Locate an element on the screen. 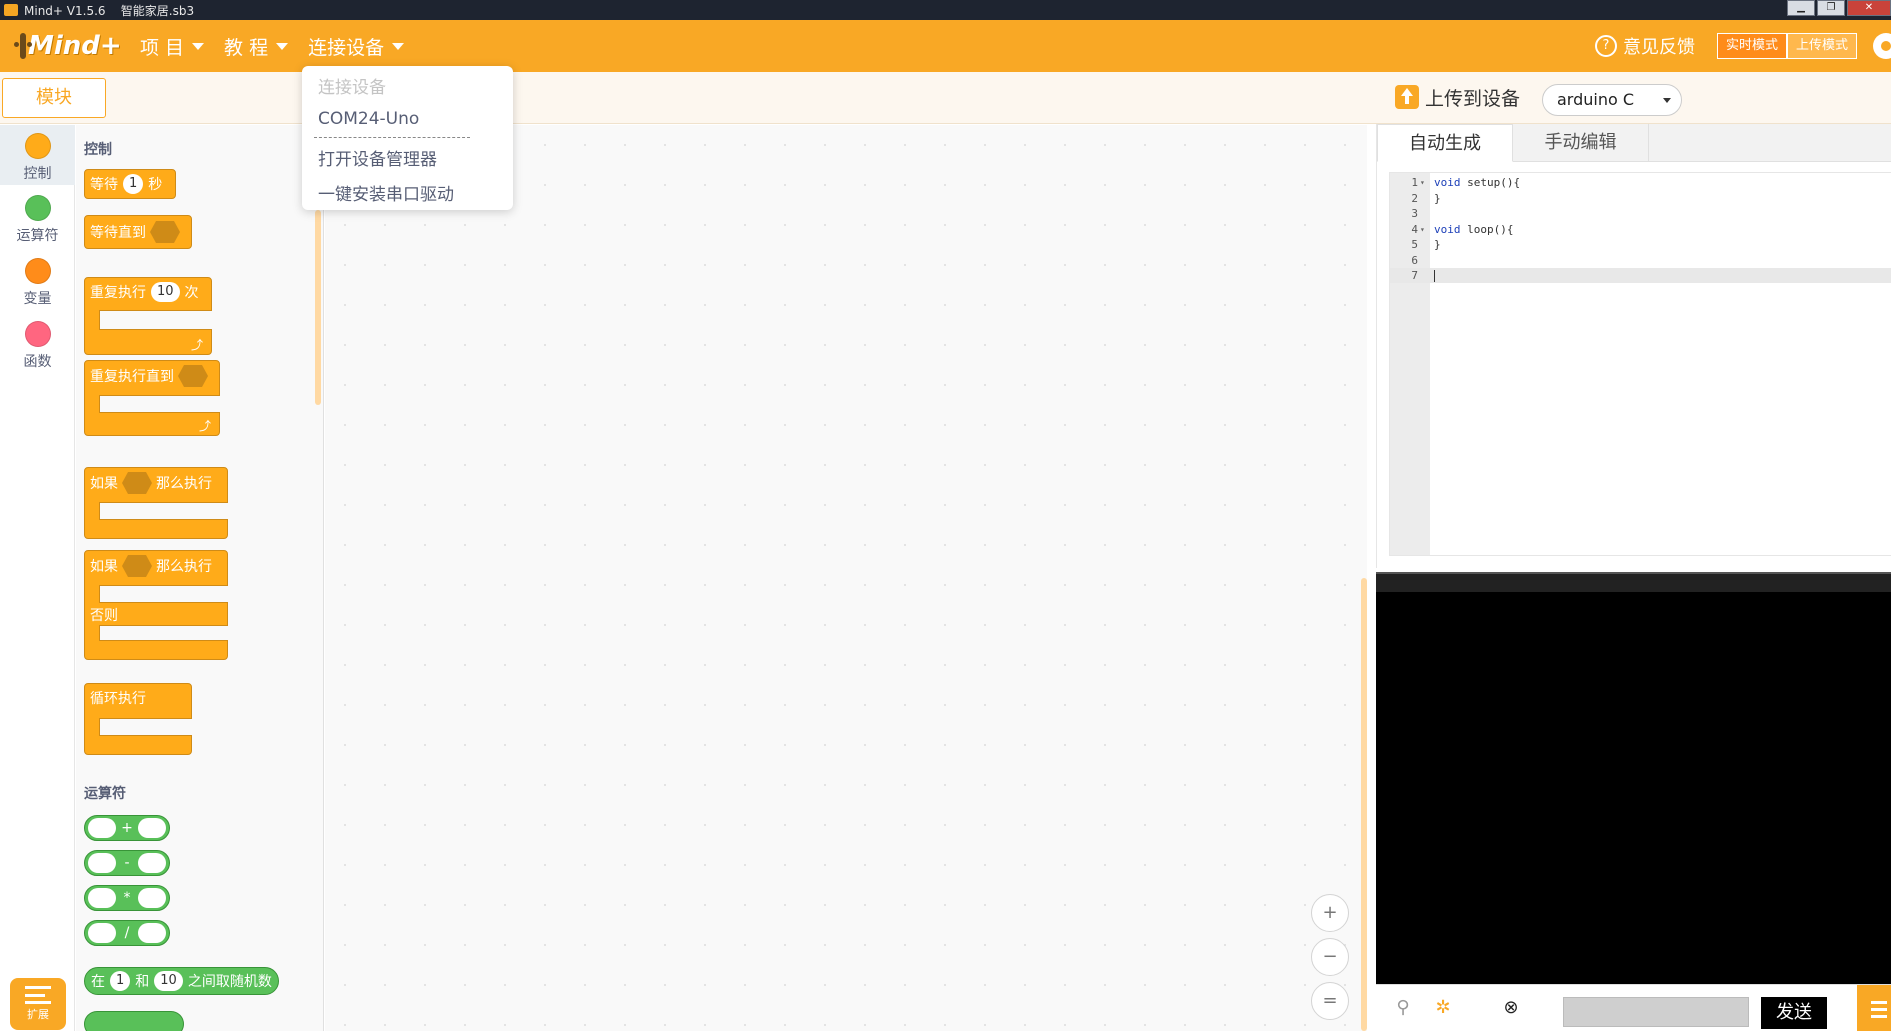 The image size is (1891, 1031). upload-mode-button: 上传模式 is located at coordinates (1821, 46).